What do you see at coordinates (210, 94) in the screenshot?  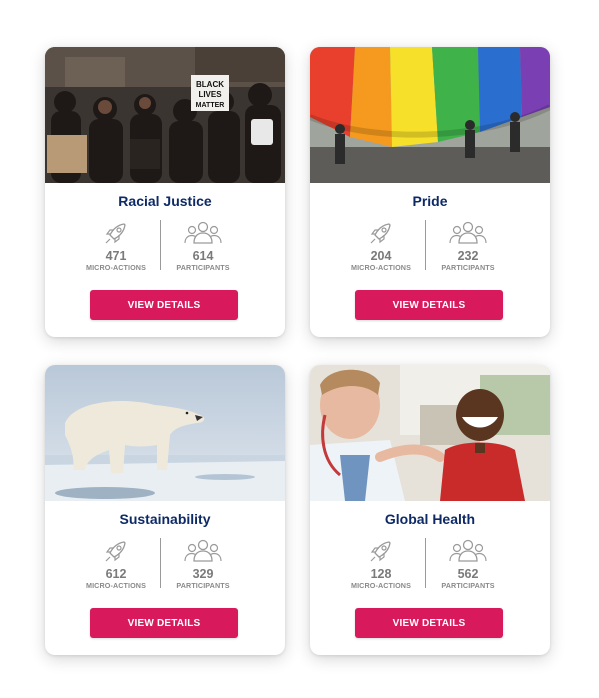 I see `svg-text: LIVES` at bounding box center [210, 94].